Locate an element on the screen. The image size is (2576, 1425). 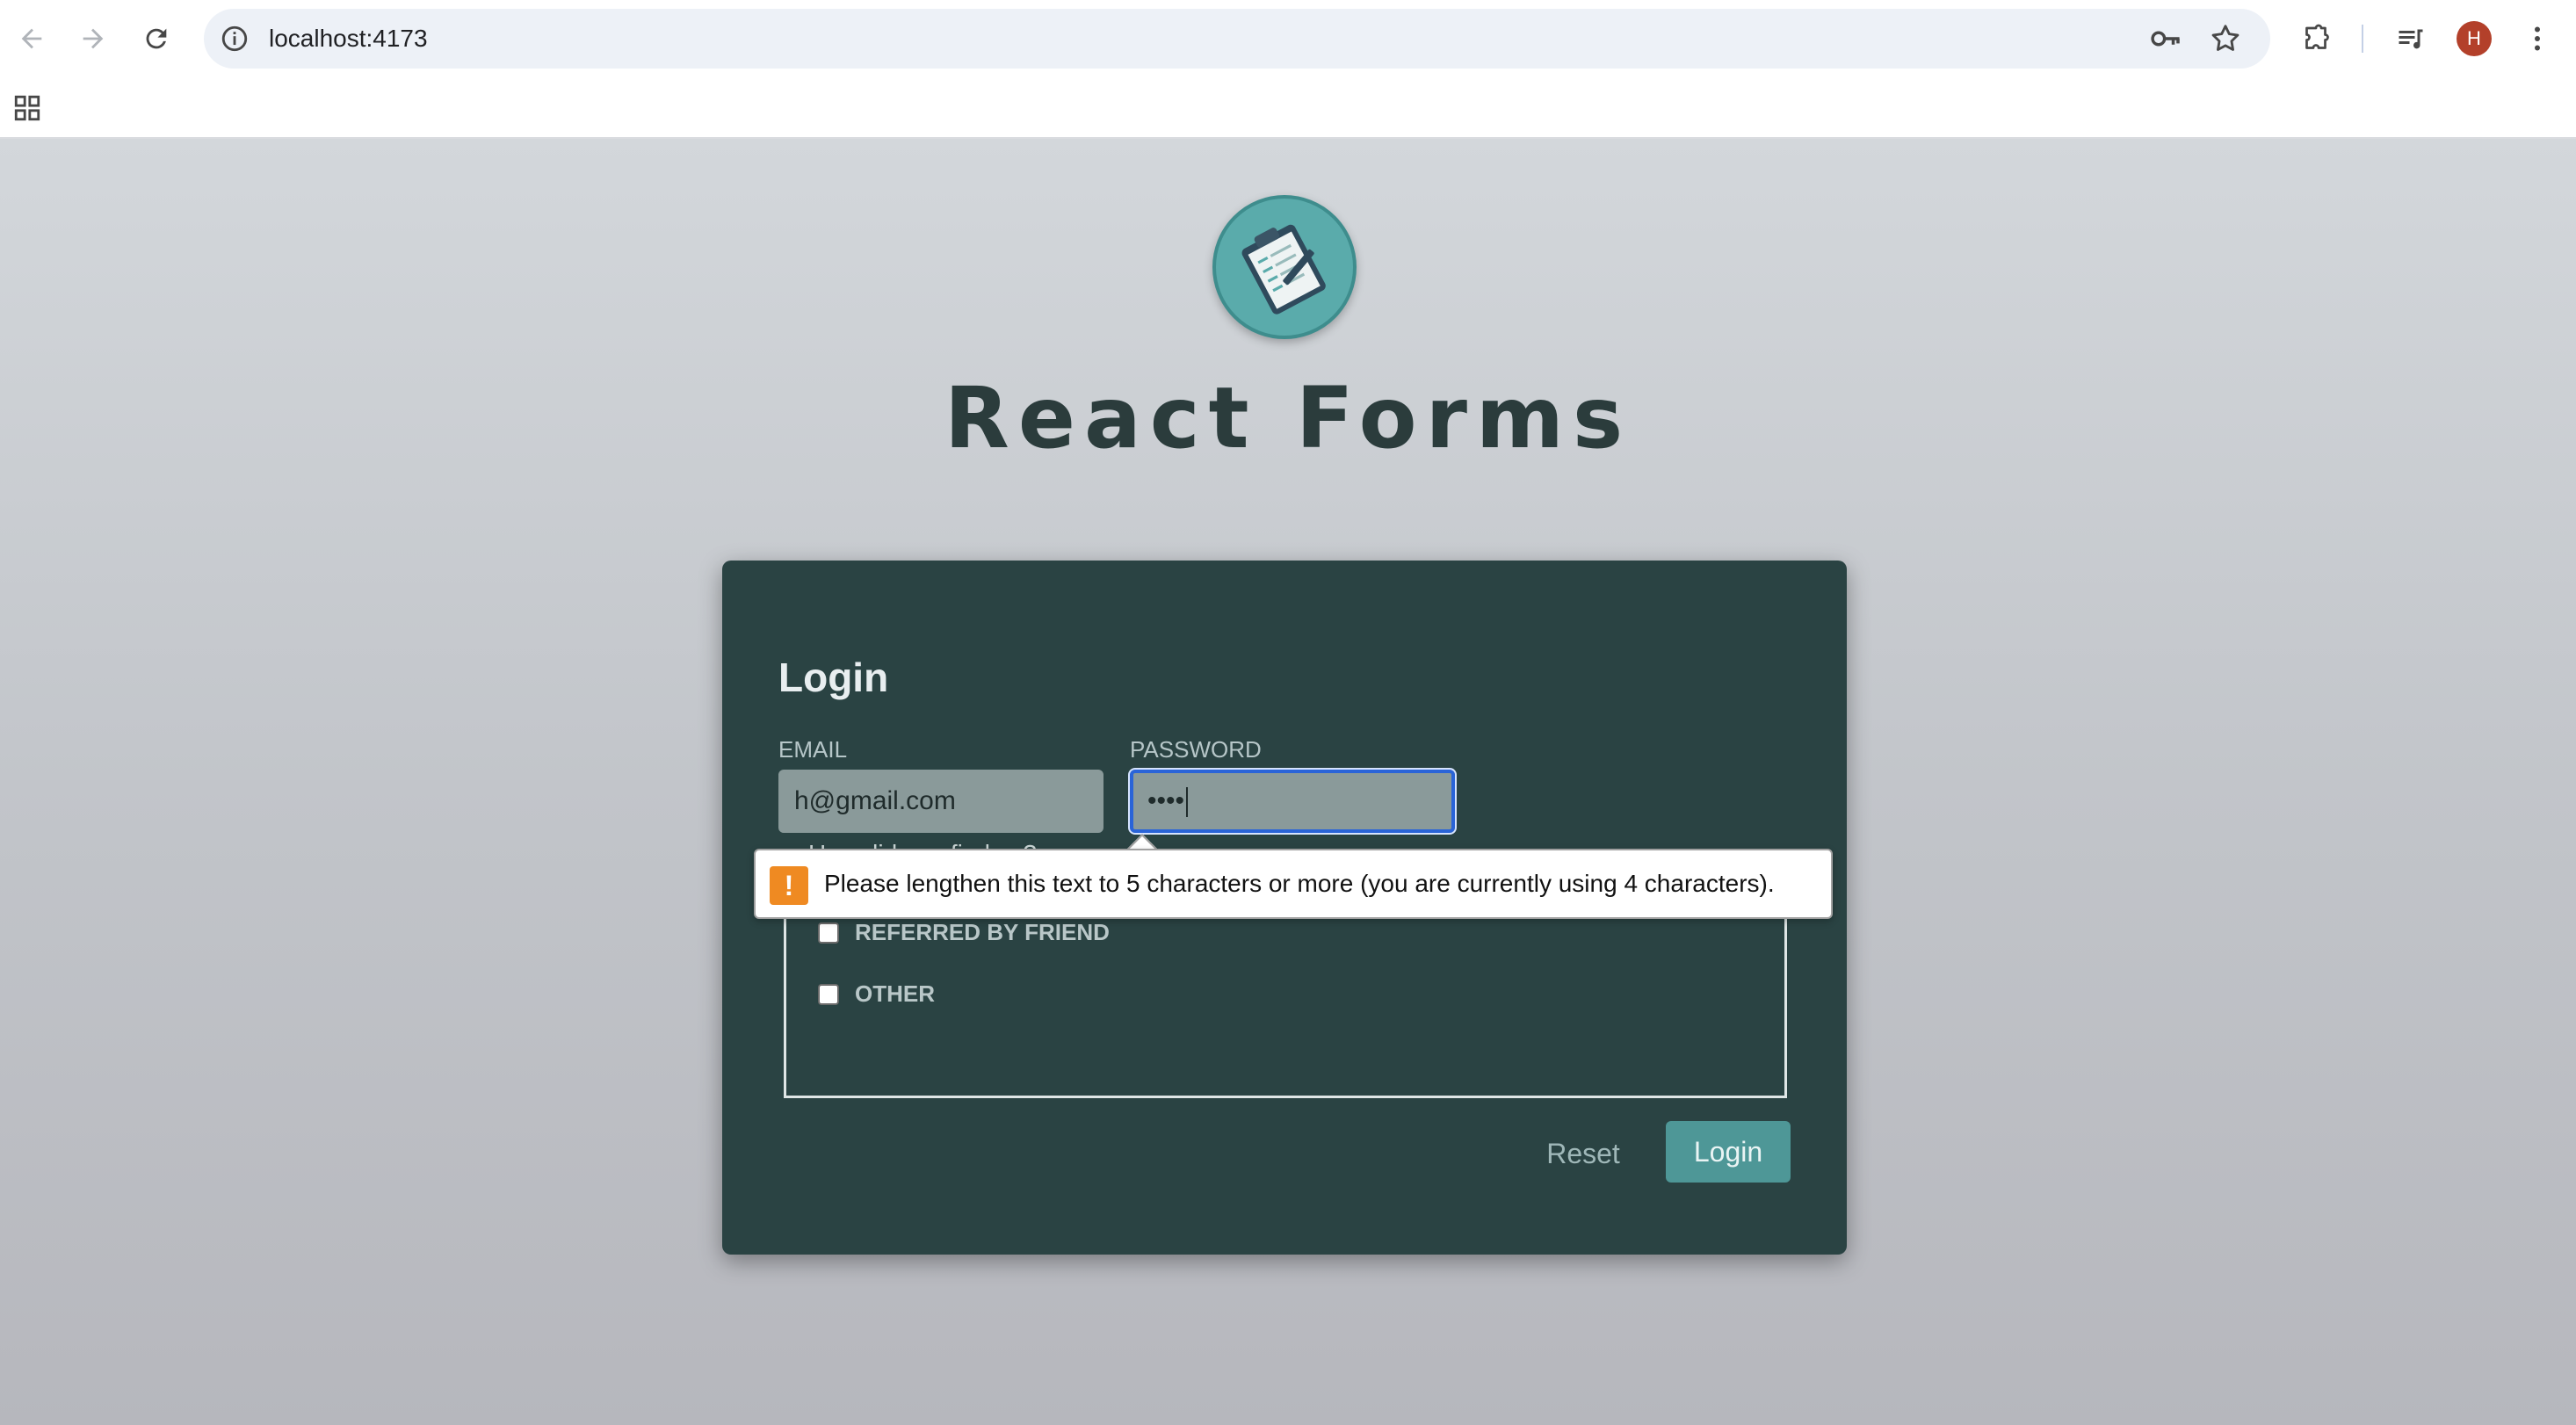
profile-avatar: H is located at coordinates (2474, 38).